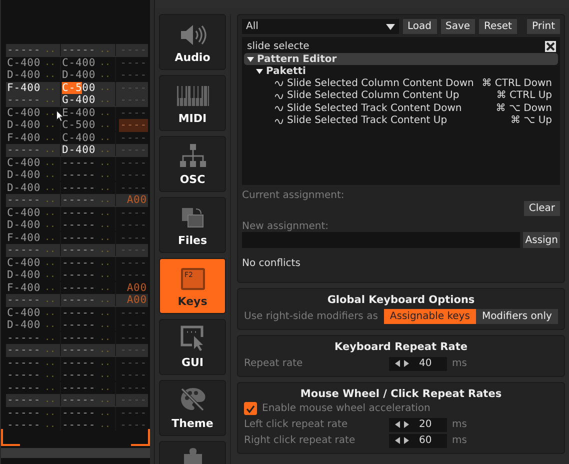 The image size is (569, 464). I want to click on toolbar-button: Load, so click(419, 26).